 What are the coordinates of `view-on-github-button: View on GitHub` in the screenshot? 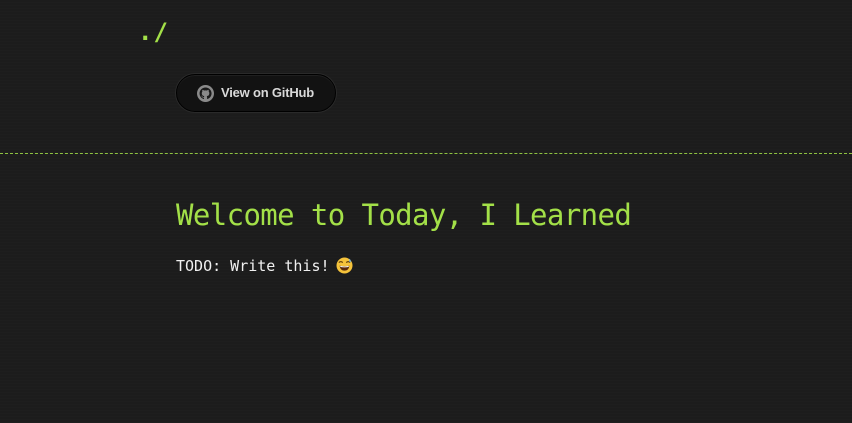 It's located at (256, 93).